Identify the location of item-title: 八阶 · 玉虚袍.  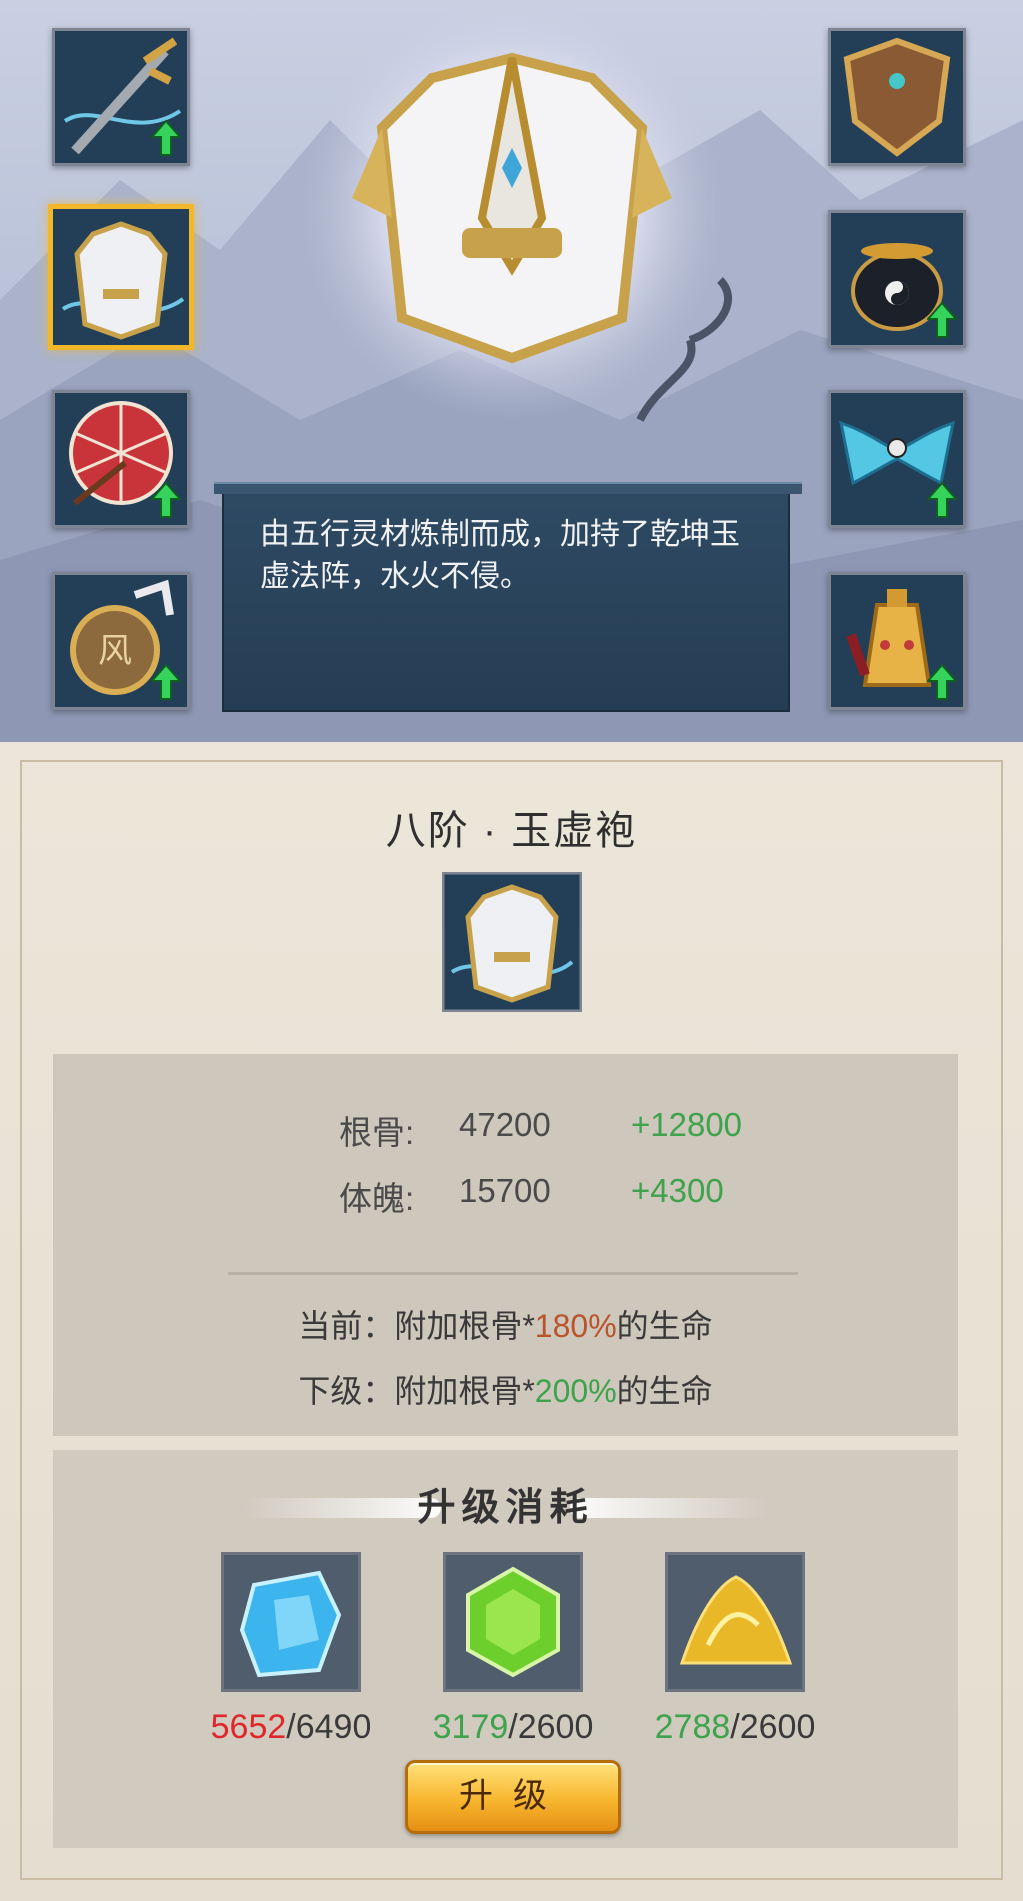
(511, 831).